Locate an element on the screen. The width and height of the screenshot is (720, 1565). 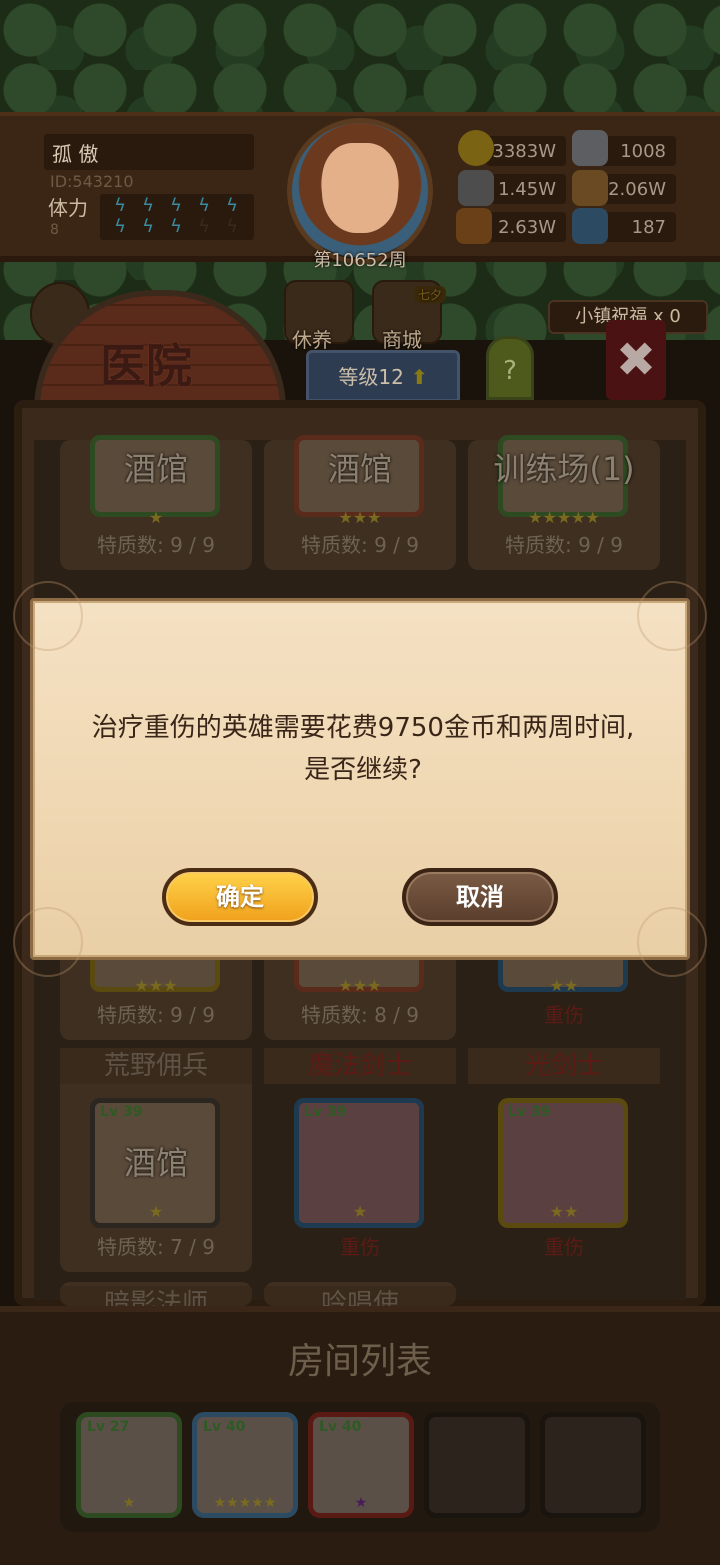
confirm-button: 确定 is located at coordinates (240, 897).